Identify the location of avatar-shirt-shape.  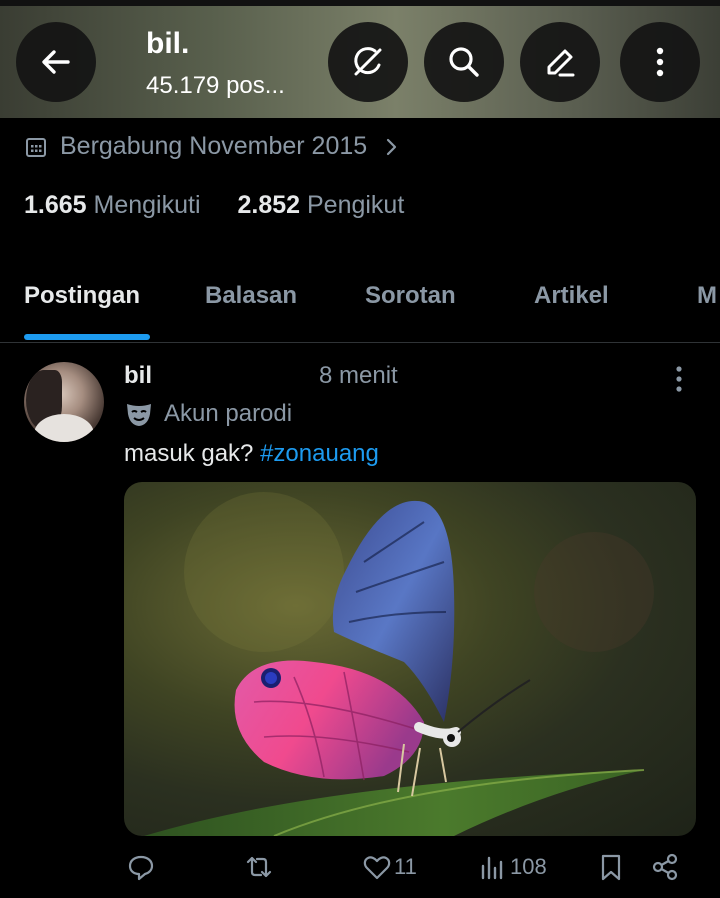
(64, 428).